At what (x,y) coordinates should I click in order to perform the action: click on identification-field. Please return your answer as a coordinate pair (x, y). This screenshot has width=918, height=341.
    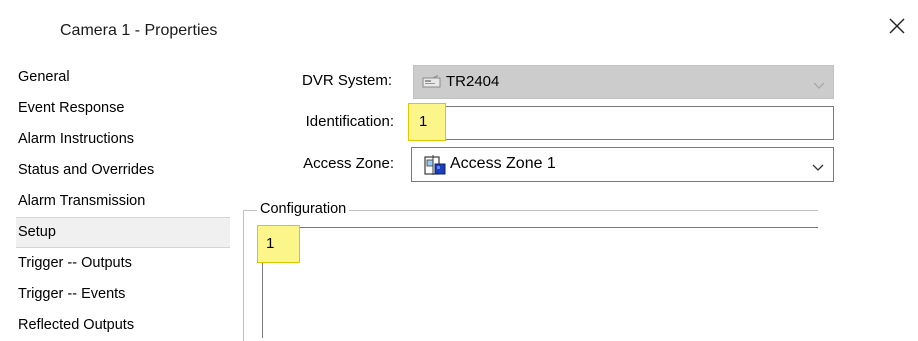
    Looking at the image, I should click on (622, 123).